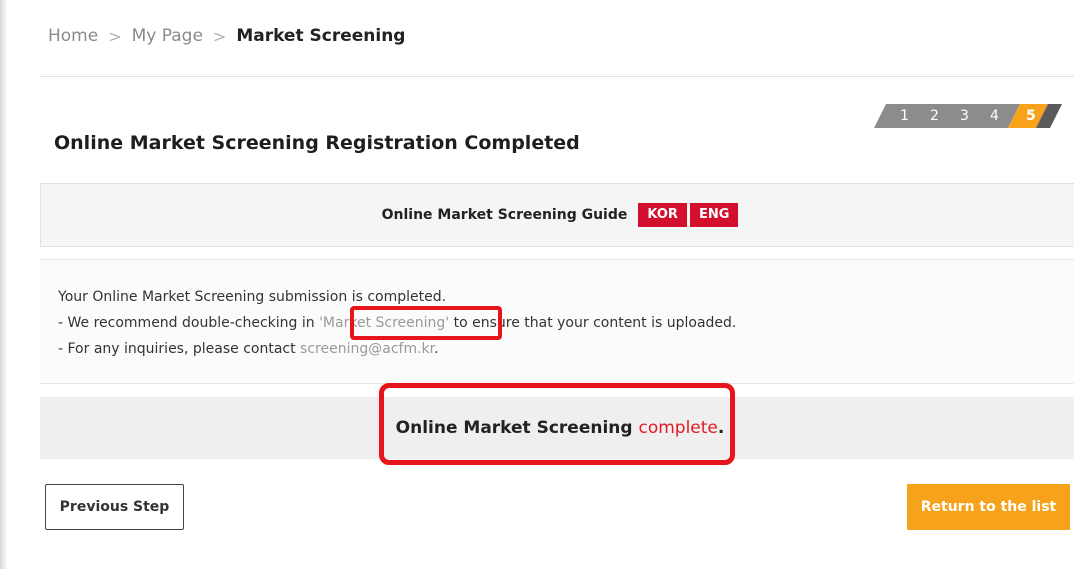  What do you see at coordinates (904, 116) in the screenshot?
I see `step-1: 1` at bounding box center [904, 116].